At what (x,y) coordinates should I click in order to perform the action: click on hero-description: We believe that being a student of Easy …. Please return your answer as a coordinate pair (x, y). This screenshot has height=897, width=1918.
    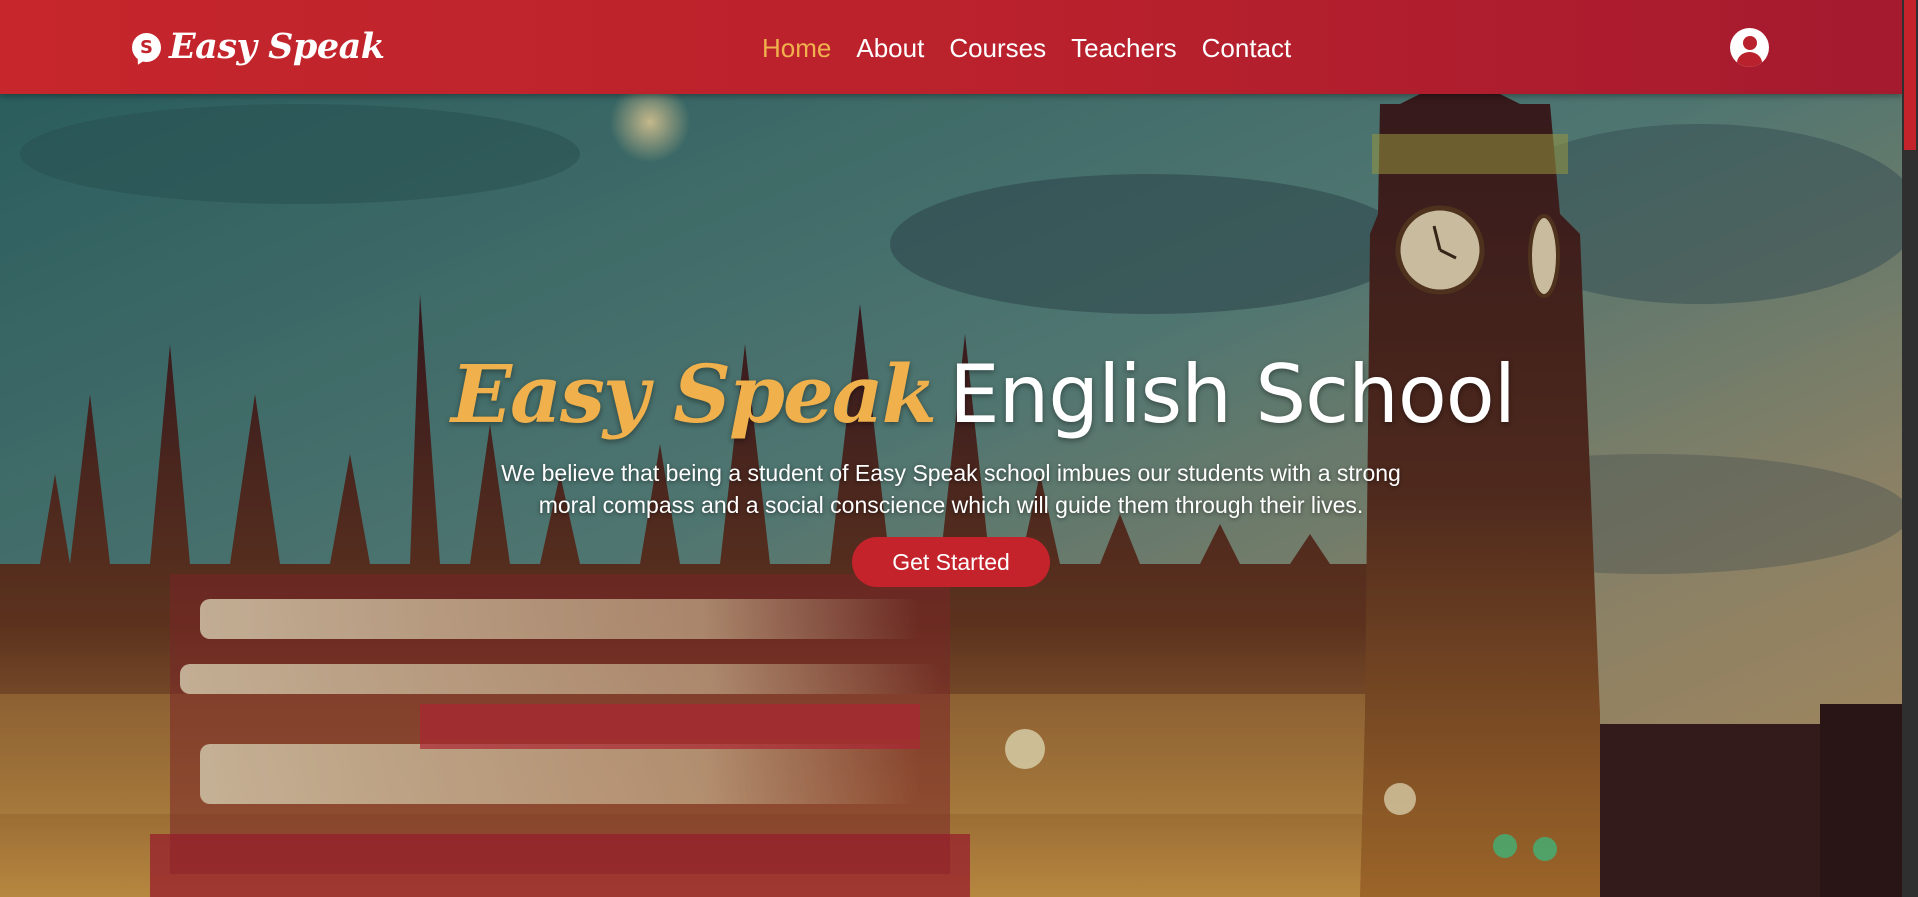
    Looking at the image, I should click on (951, 489).